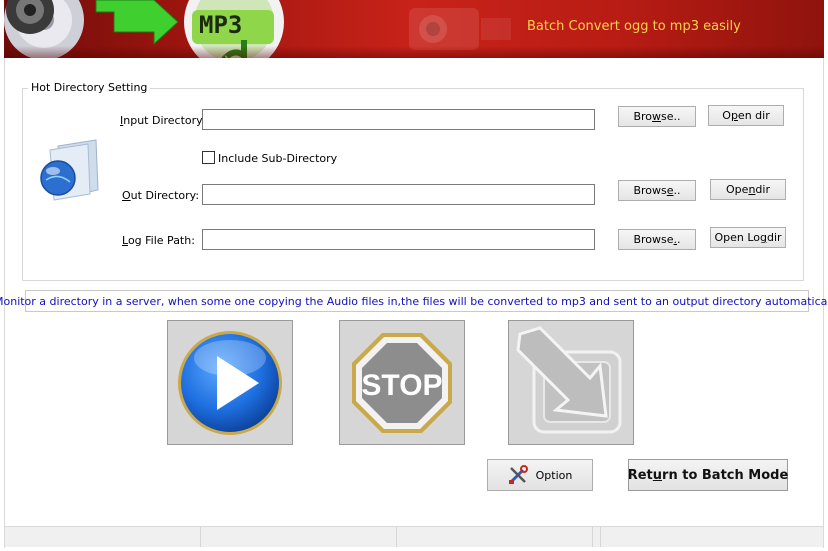 This screenshot has height=551, width=828. What do you see at coordinates (657, 116) in the screenshot?
I see `input-browse-button: Bro w se..` at bounding box center [657, 116].